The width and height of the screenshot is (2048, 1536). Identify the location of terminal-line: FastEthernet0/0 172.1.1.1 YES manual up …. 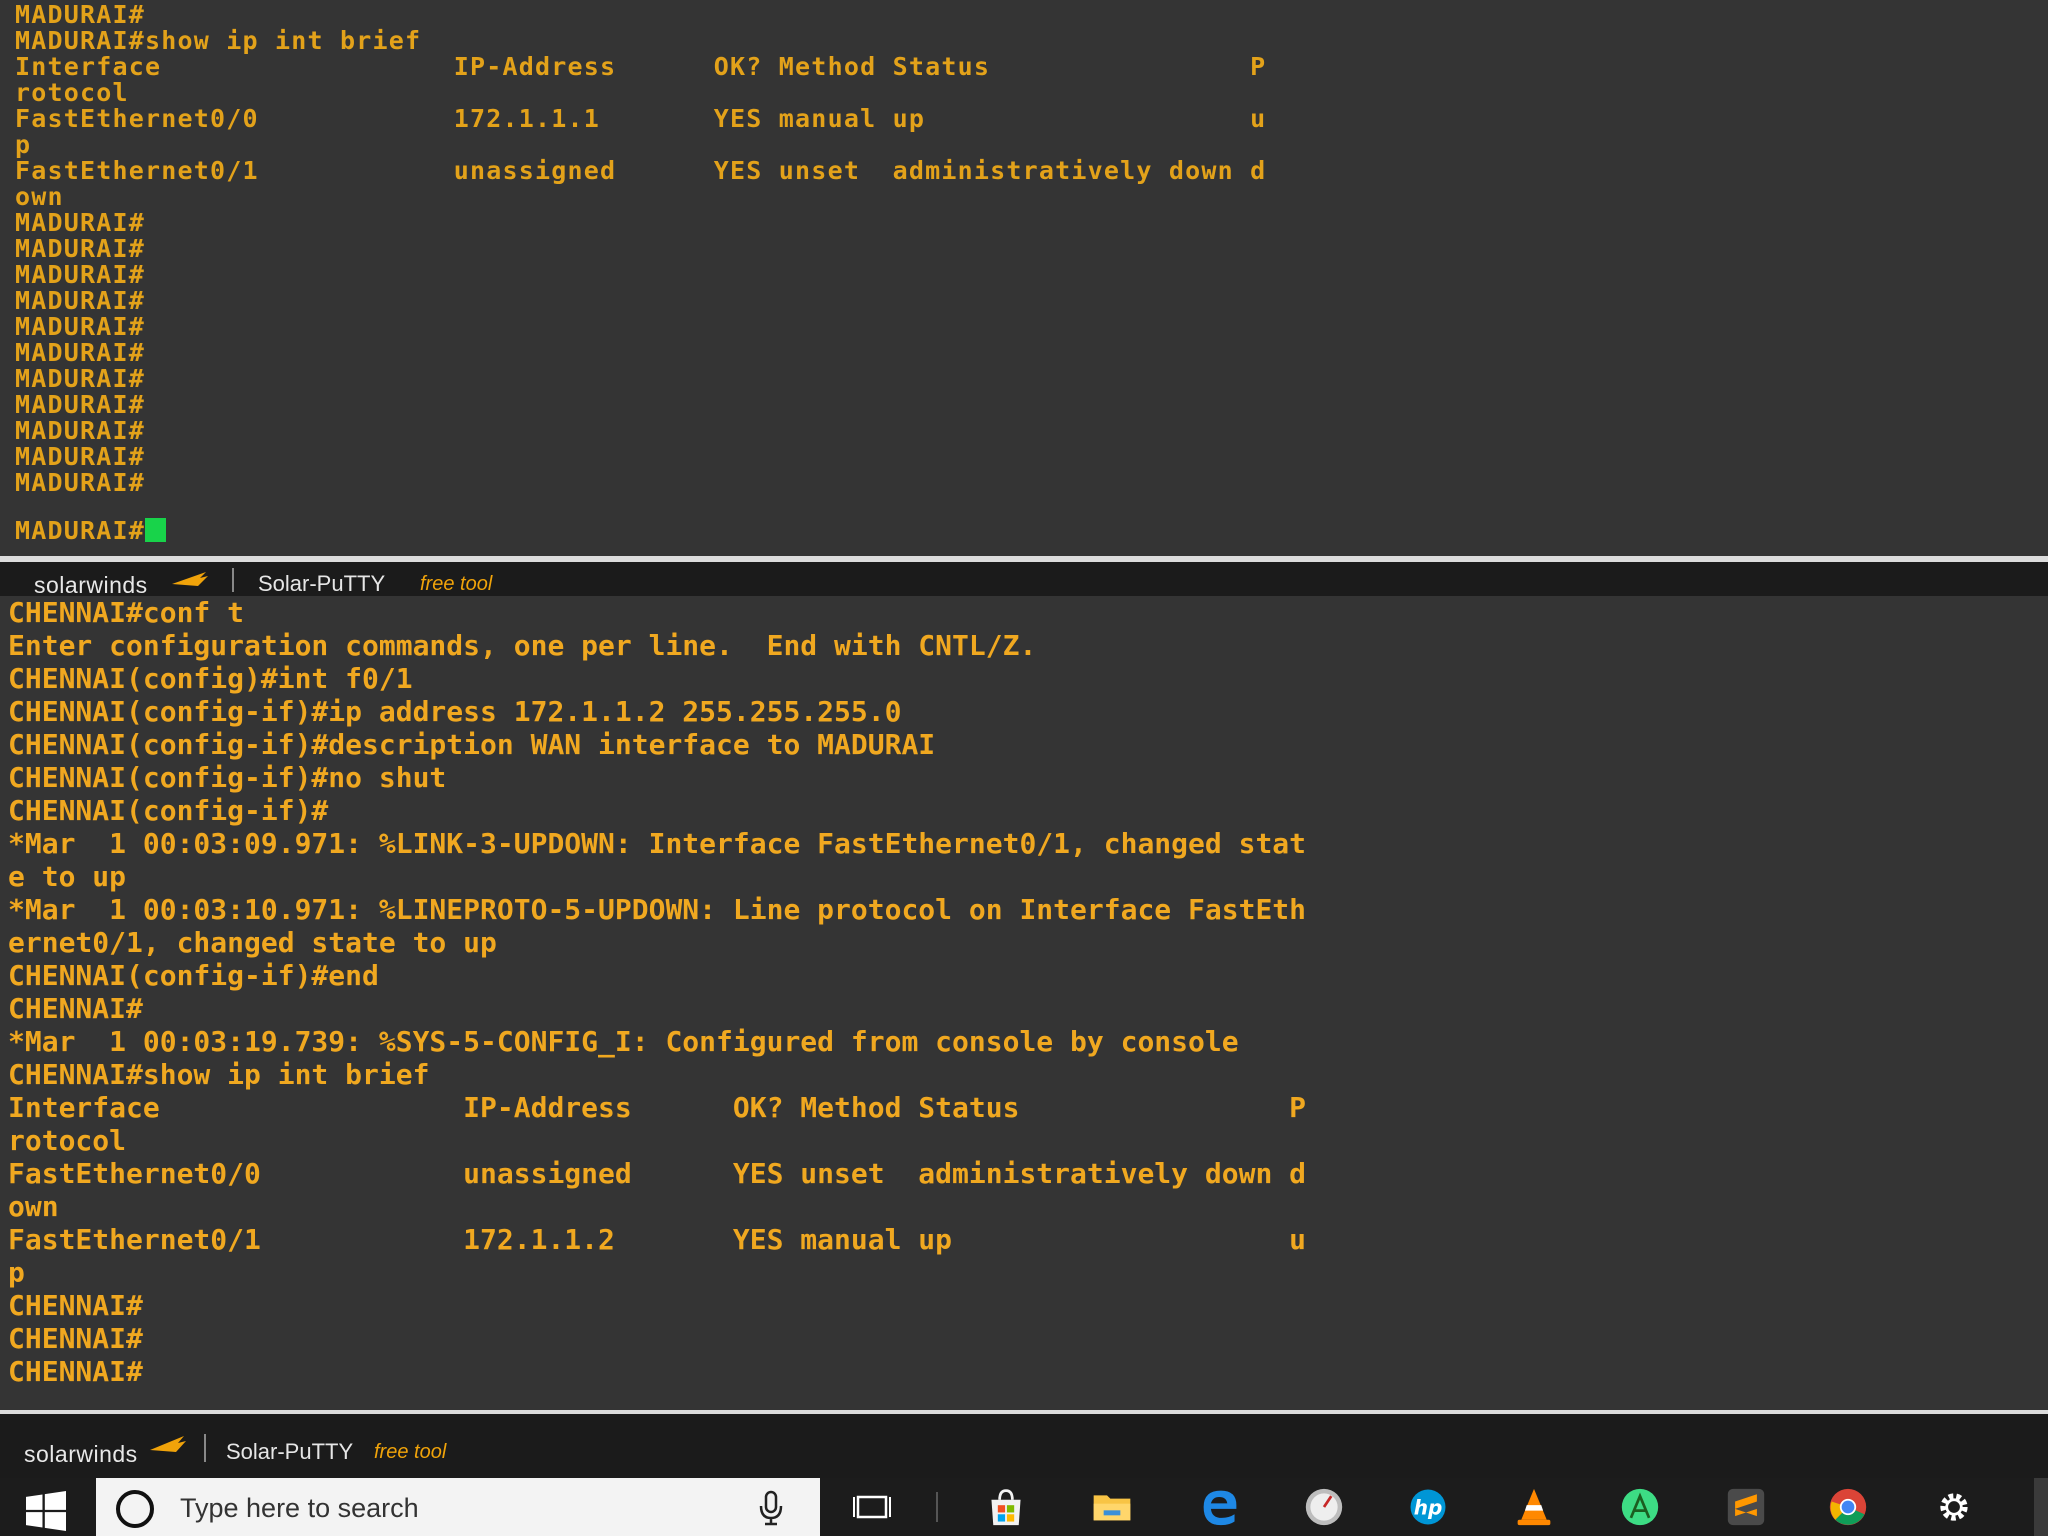
(641, 118).